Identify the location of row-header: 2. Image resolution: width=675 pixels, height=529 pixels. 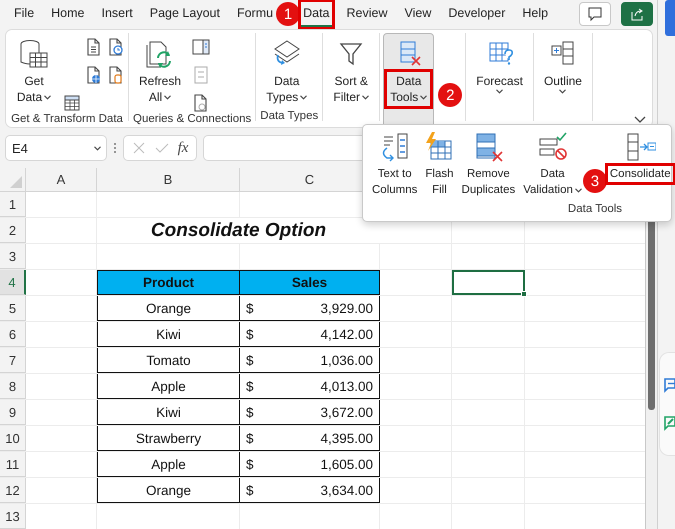
(13, 230).